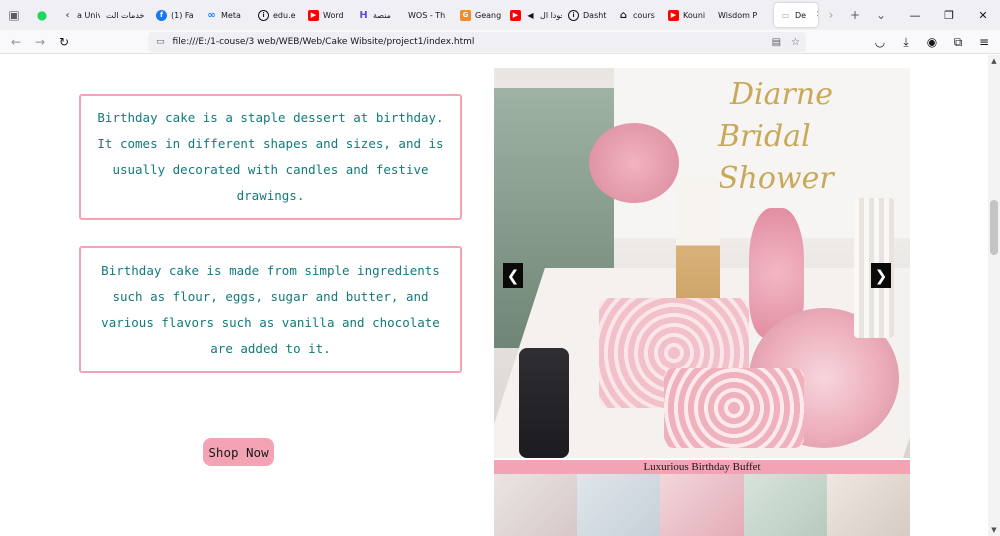 Image resolution: width=1000 pixels, height=536 pixels. I want to click on tab-label: Dasht, so click(595, 15).